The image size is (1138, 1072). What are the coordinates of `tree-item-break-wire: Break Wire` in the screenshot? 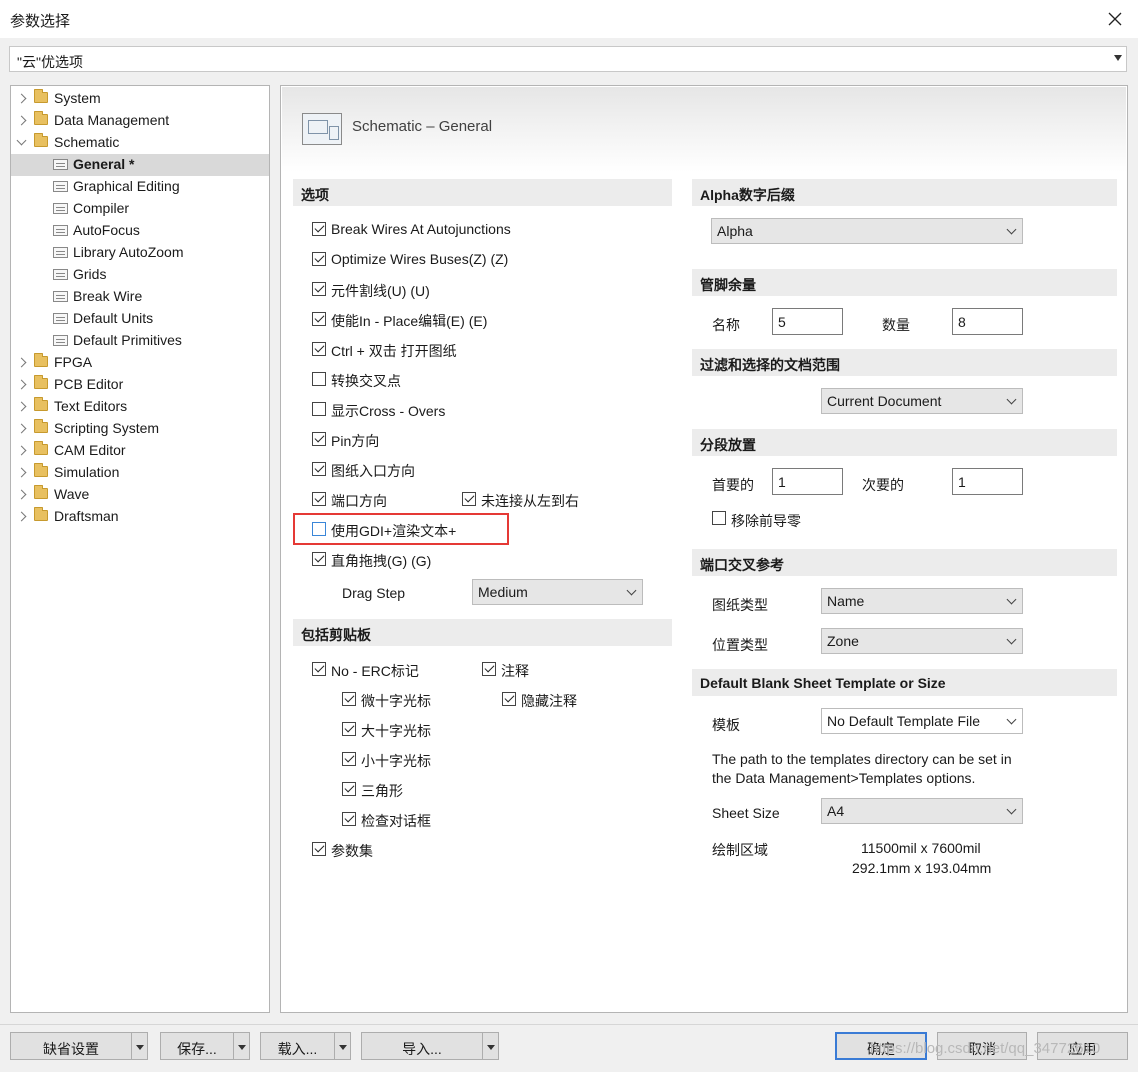 It's located at (140, 297).